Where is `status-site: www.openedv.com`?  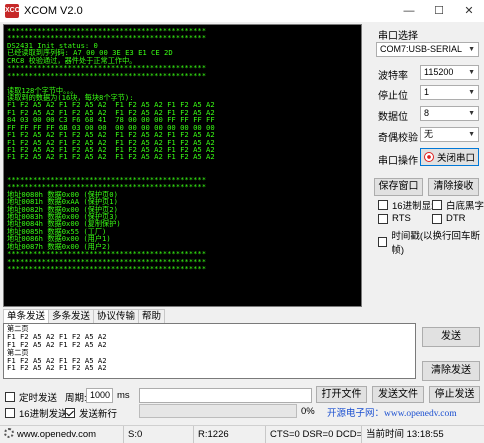
status-site: www.openedv.com is located at coordinates (62, 434).